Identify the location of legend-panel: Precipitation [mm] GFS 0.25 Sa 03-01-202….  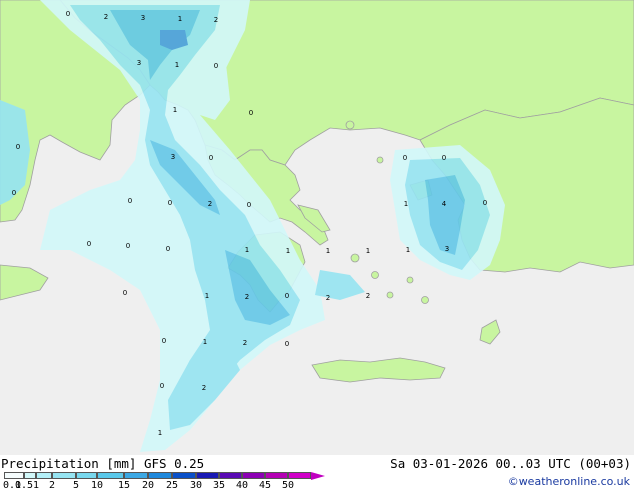
(317, 473).